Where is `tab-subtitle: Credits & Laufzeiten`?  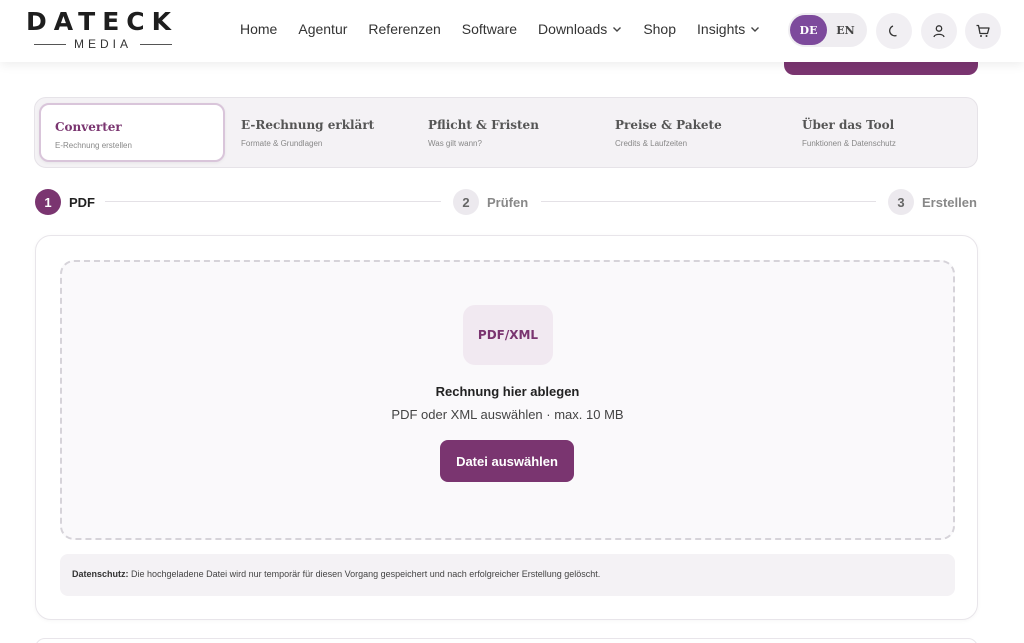 tab-subtitle: Credits & Laufzeiten is located at coordinates (651, 143).